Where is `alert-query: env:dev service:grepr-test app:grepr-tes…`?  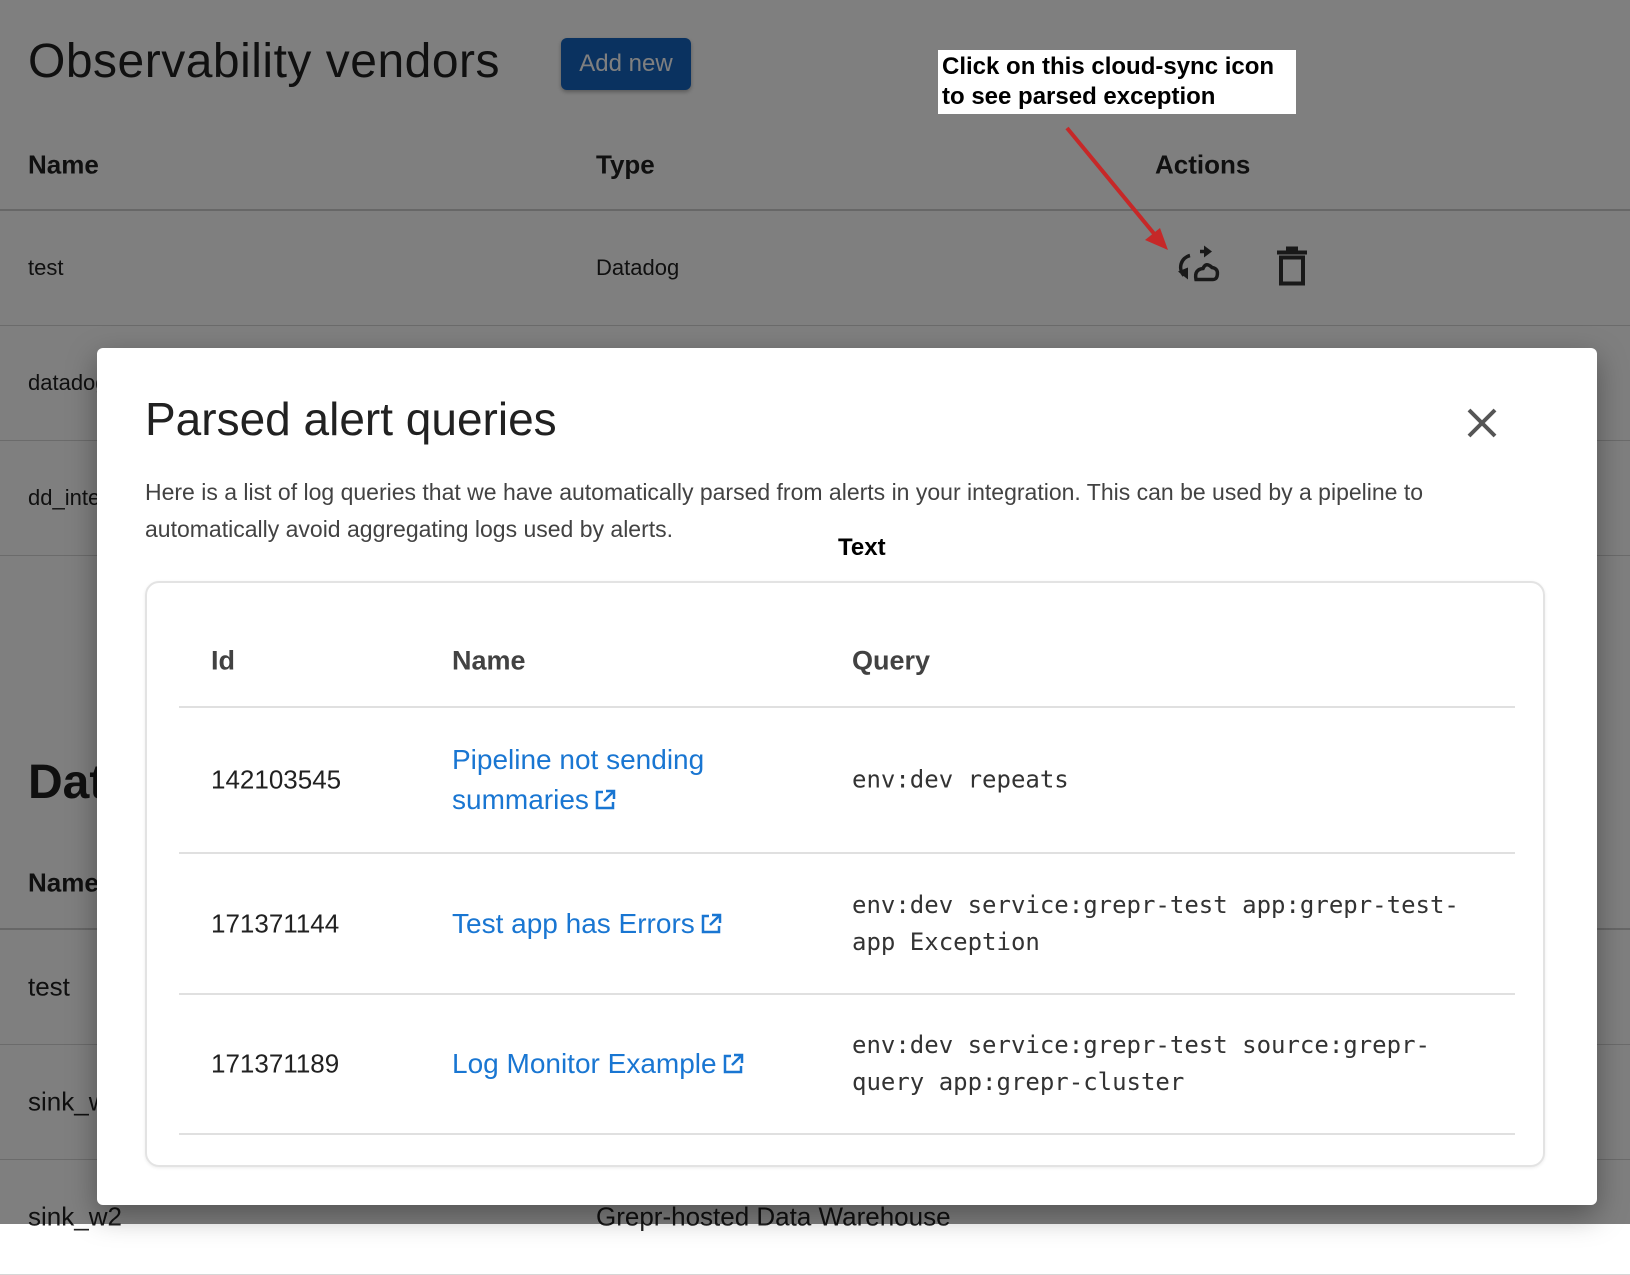 alert-query: env:dev service:grepr-test app:grepr-tes… is located at coordinates (1155, 923).